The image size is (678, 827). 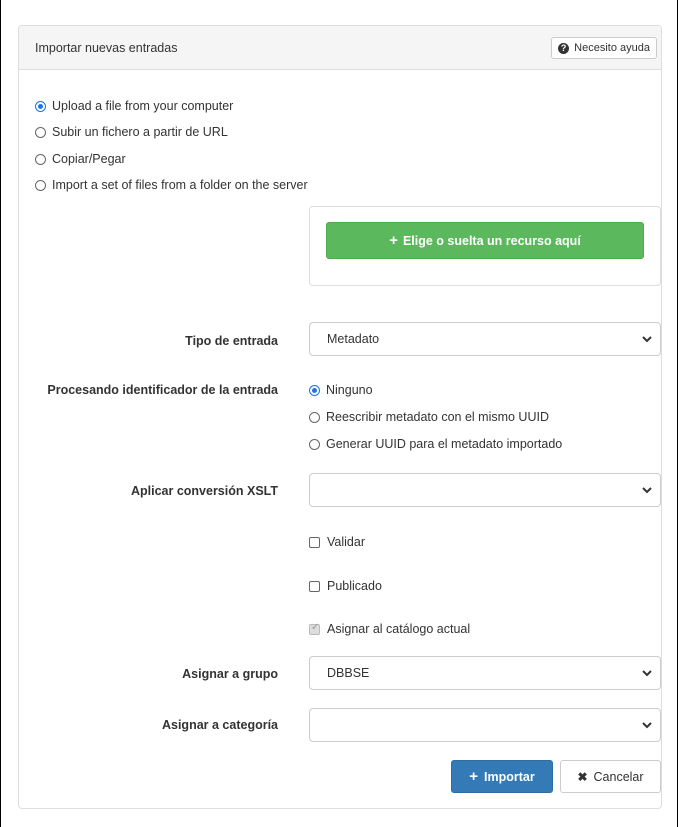 I want to click on uuid-option-overwrite: Reescribir metadato con el mismo UUID, so click(x=429, y=417).